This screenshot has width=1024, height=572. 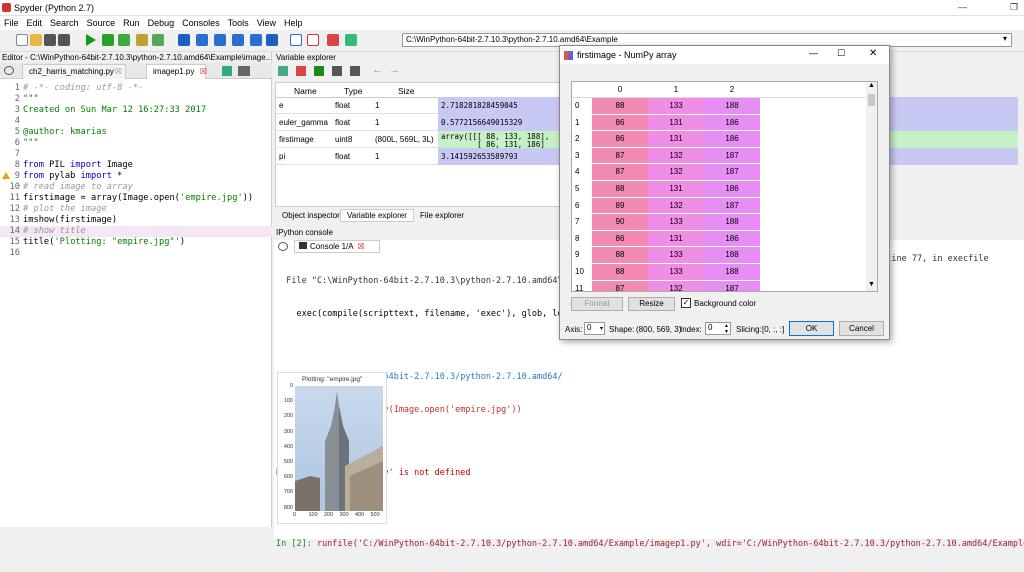 What do you see at coordinates (580, 139) in the screenshot?
I see `row-header: 2` at bounding box center [580, 139].